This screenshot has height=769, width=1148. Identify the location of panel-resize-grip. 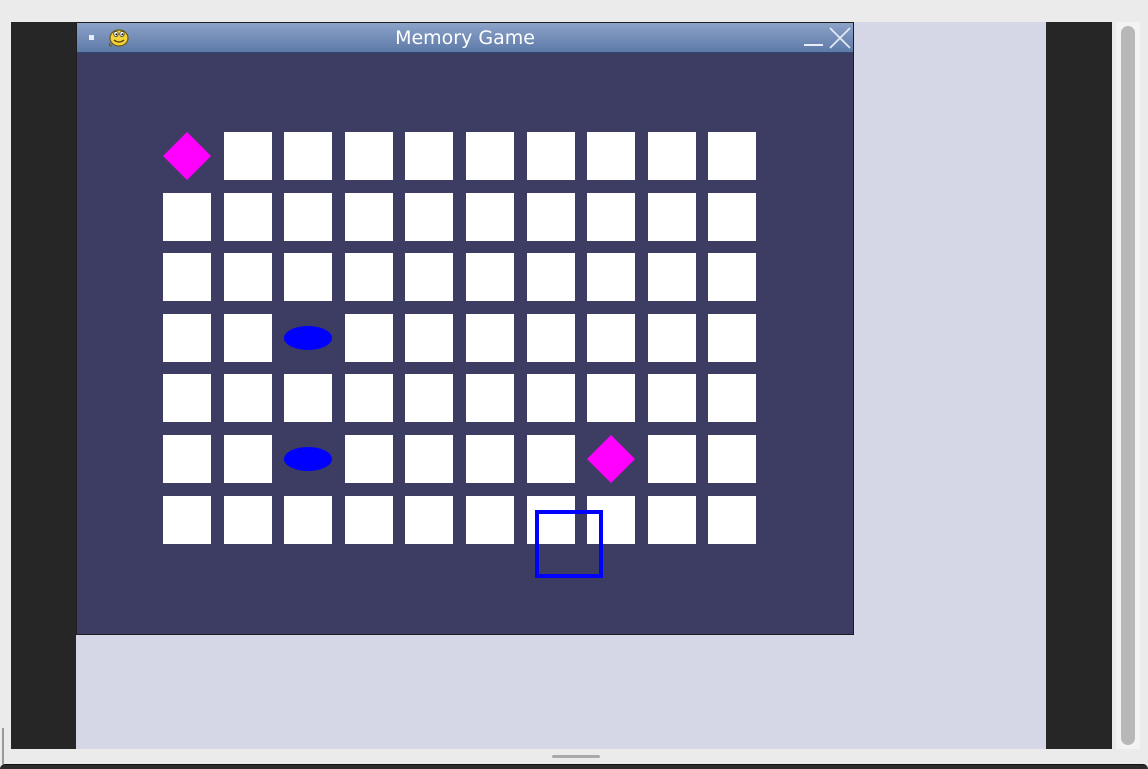
(576, 756).